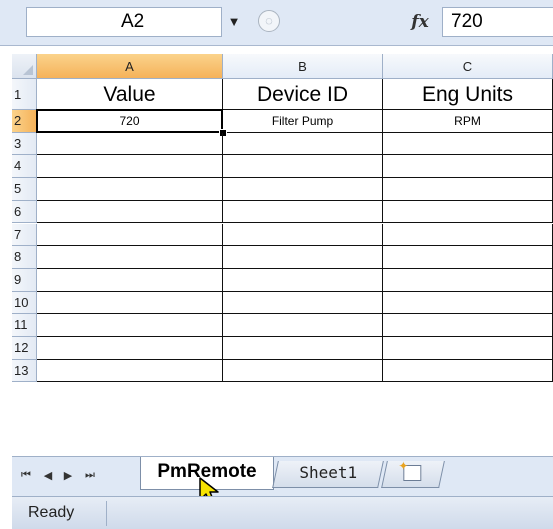 The image size is (553, 529). I want to click on status-text: Ready, so click(51, 512).